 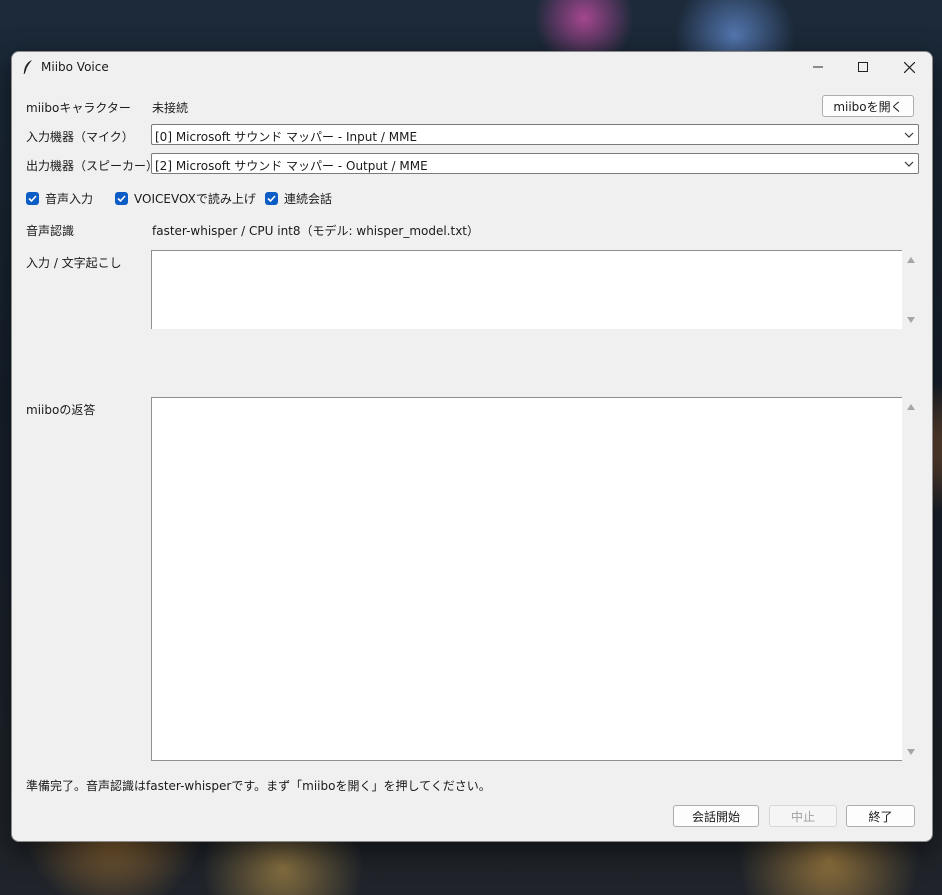 I want to click on voice-input-checkbox: 音声入力, so click(x=59, y=198).